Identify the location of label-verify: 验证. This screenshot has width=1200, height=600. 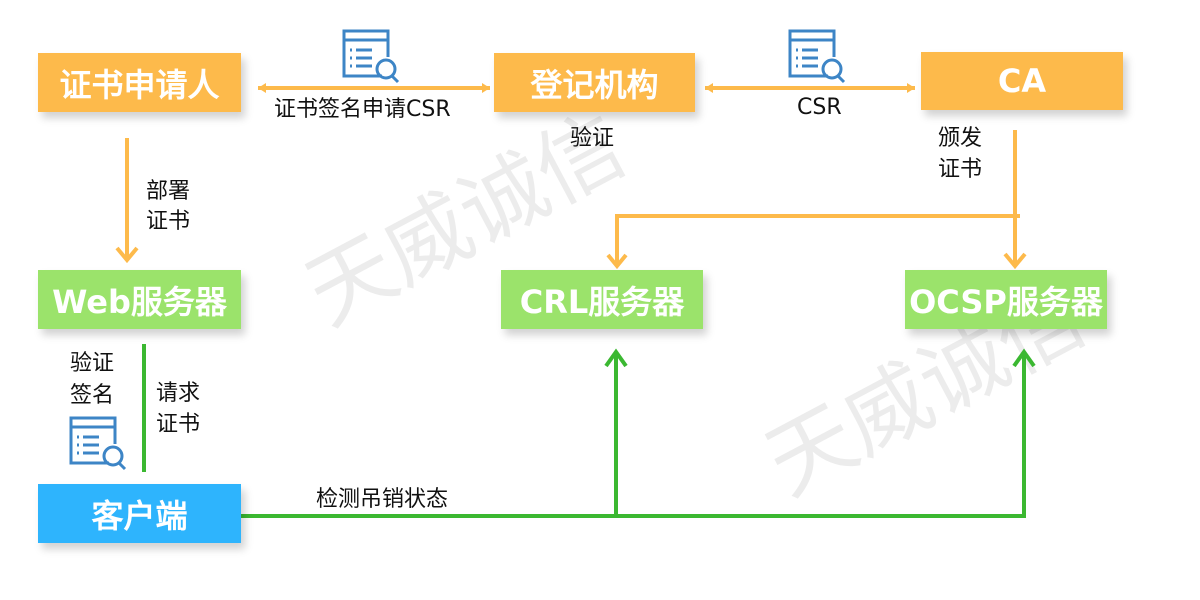
(592, 138).